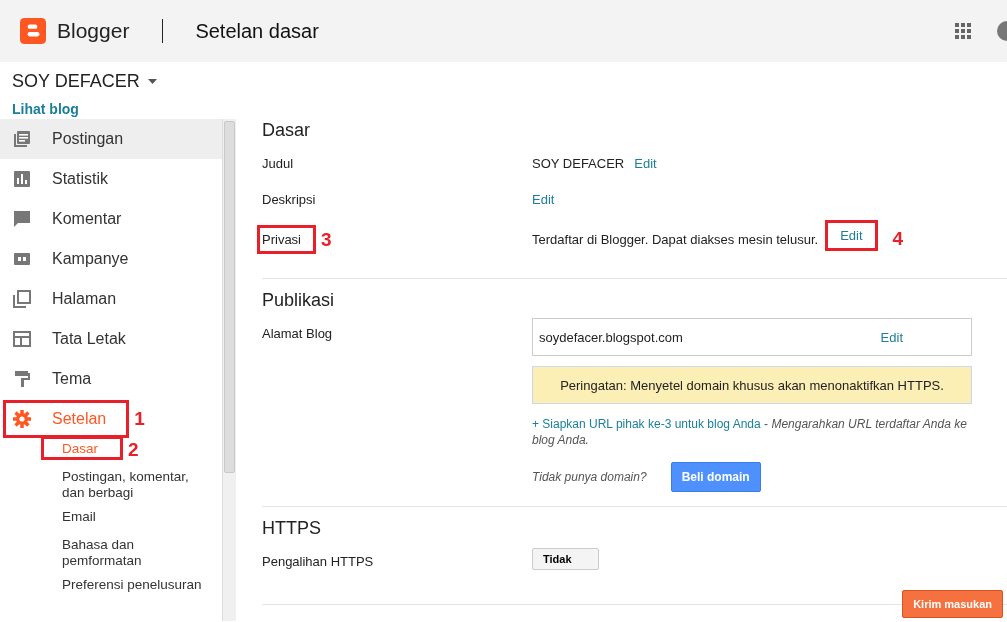  I want to click on blogger-logo-icon, so click(33, 31).